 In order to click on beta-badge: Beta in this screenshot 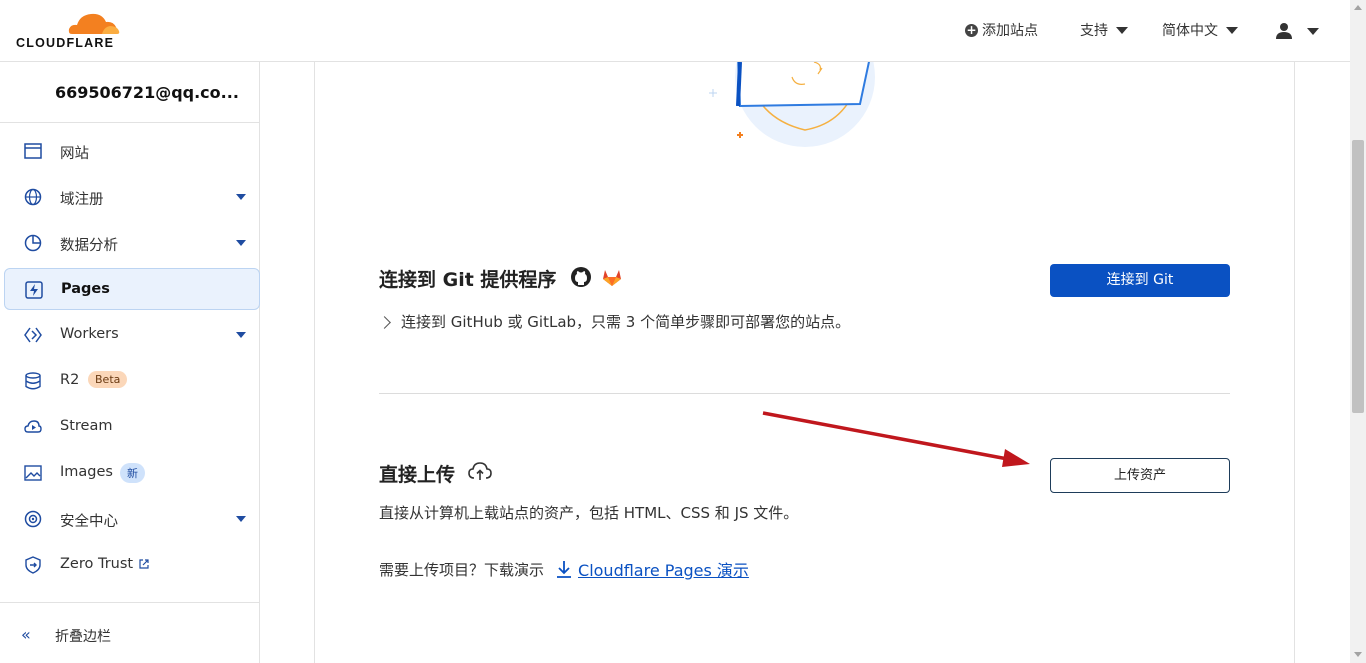, I will do `click(108, 379)`.